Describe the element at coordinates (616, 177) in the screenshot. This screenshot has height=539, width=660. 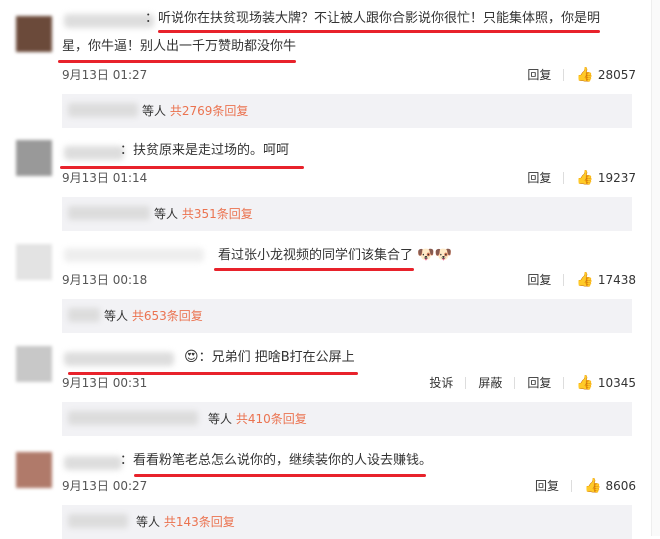
I see `like-count: 19237` at that location.